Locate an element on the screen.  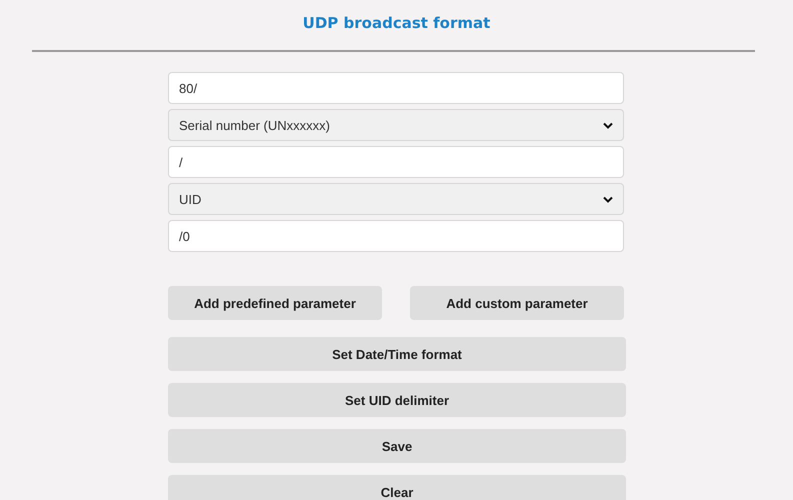
action-button: Set UID delimiter is located at coordinates (397, 400).